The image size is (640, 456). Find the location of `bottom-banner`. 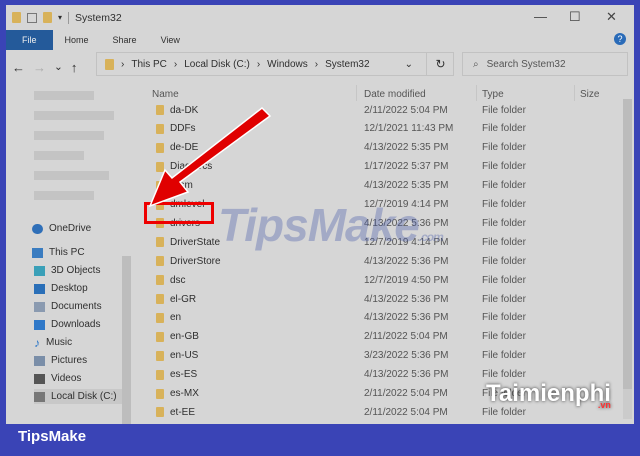

bottom-banner is located at coordinates (320, 440).